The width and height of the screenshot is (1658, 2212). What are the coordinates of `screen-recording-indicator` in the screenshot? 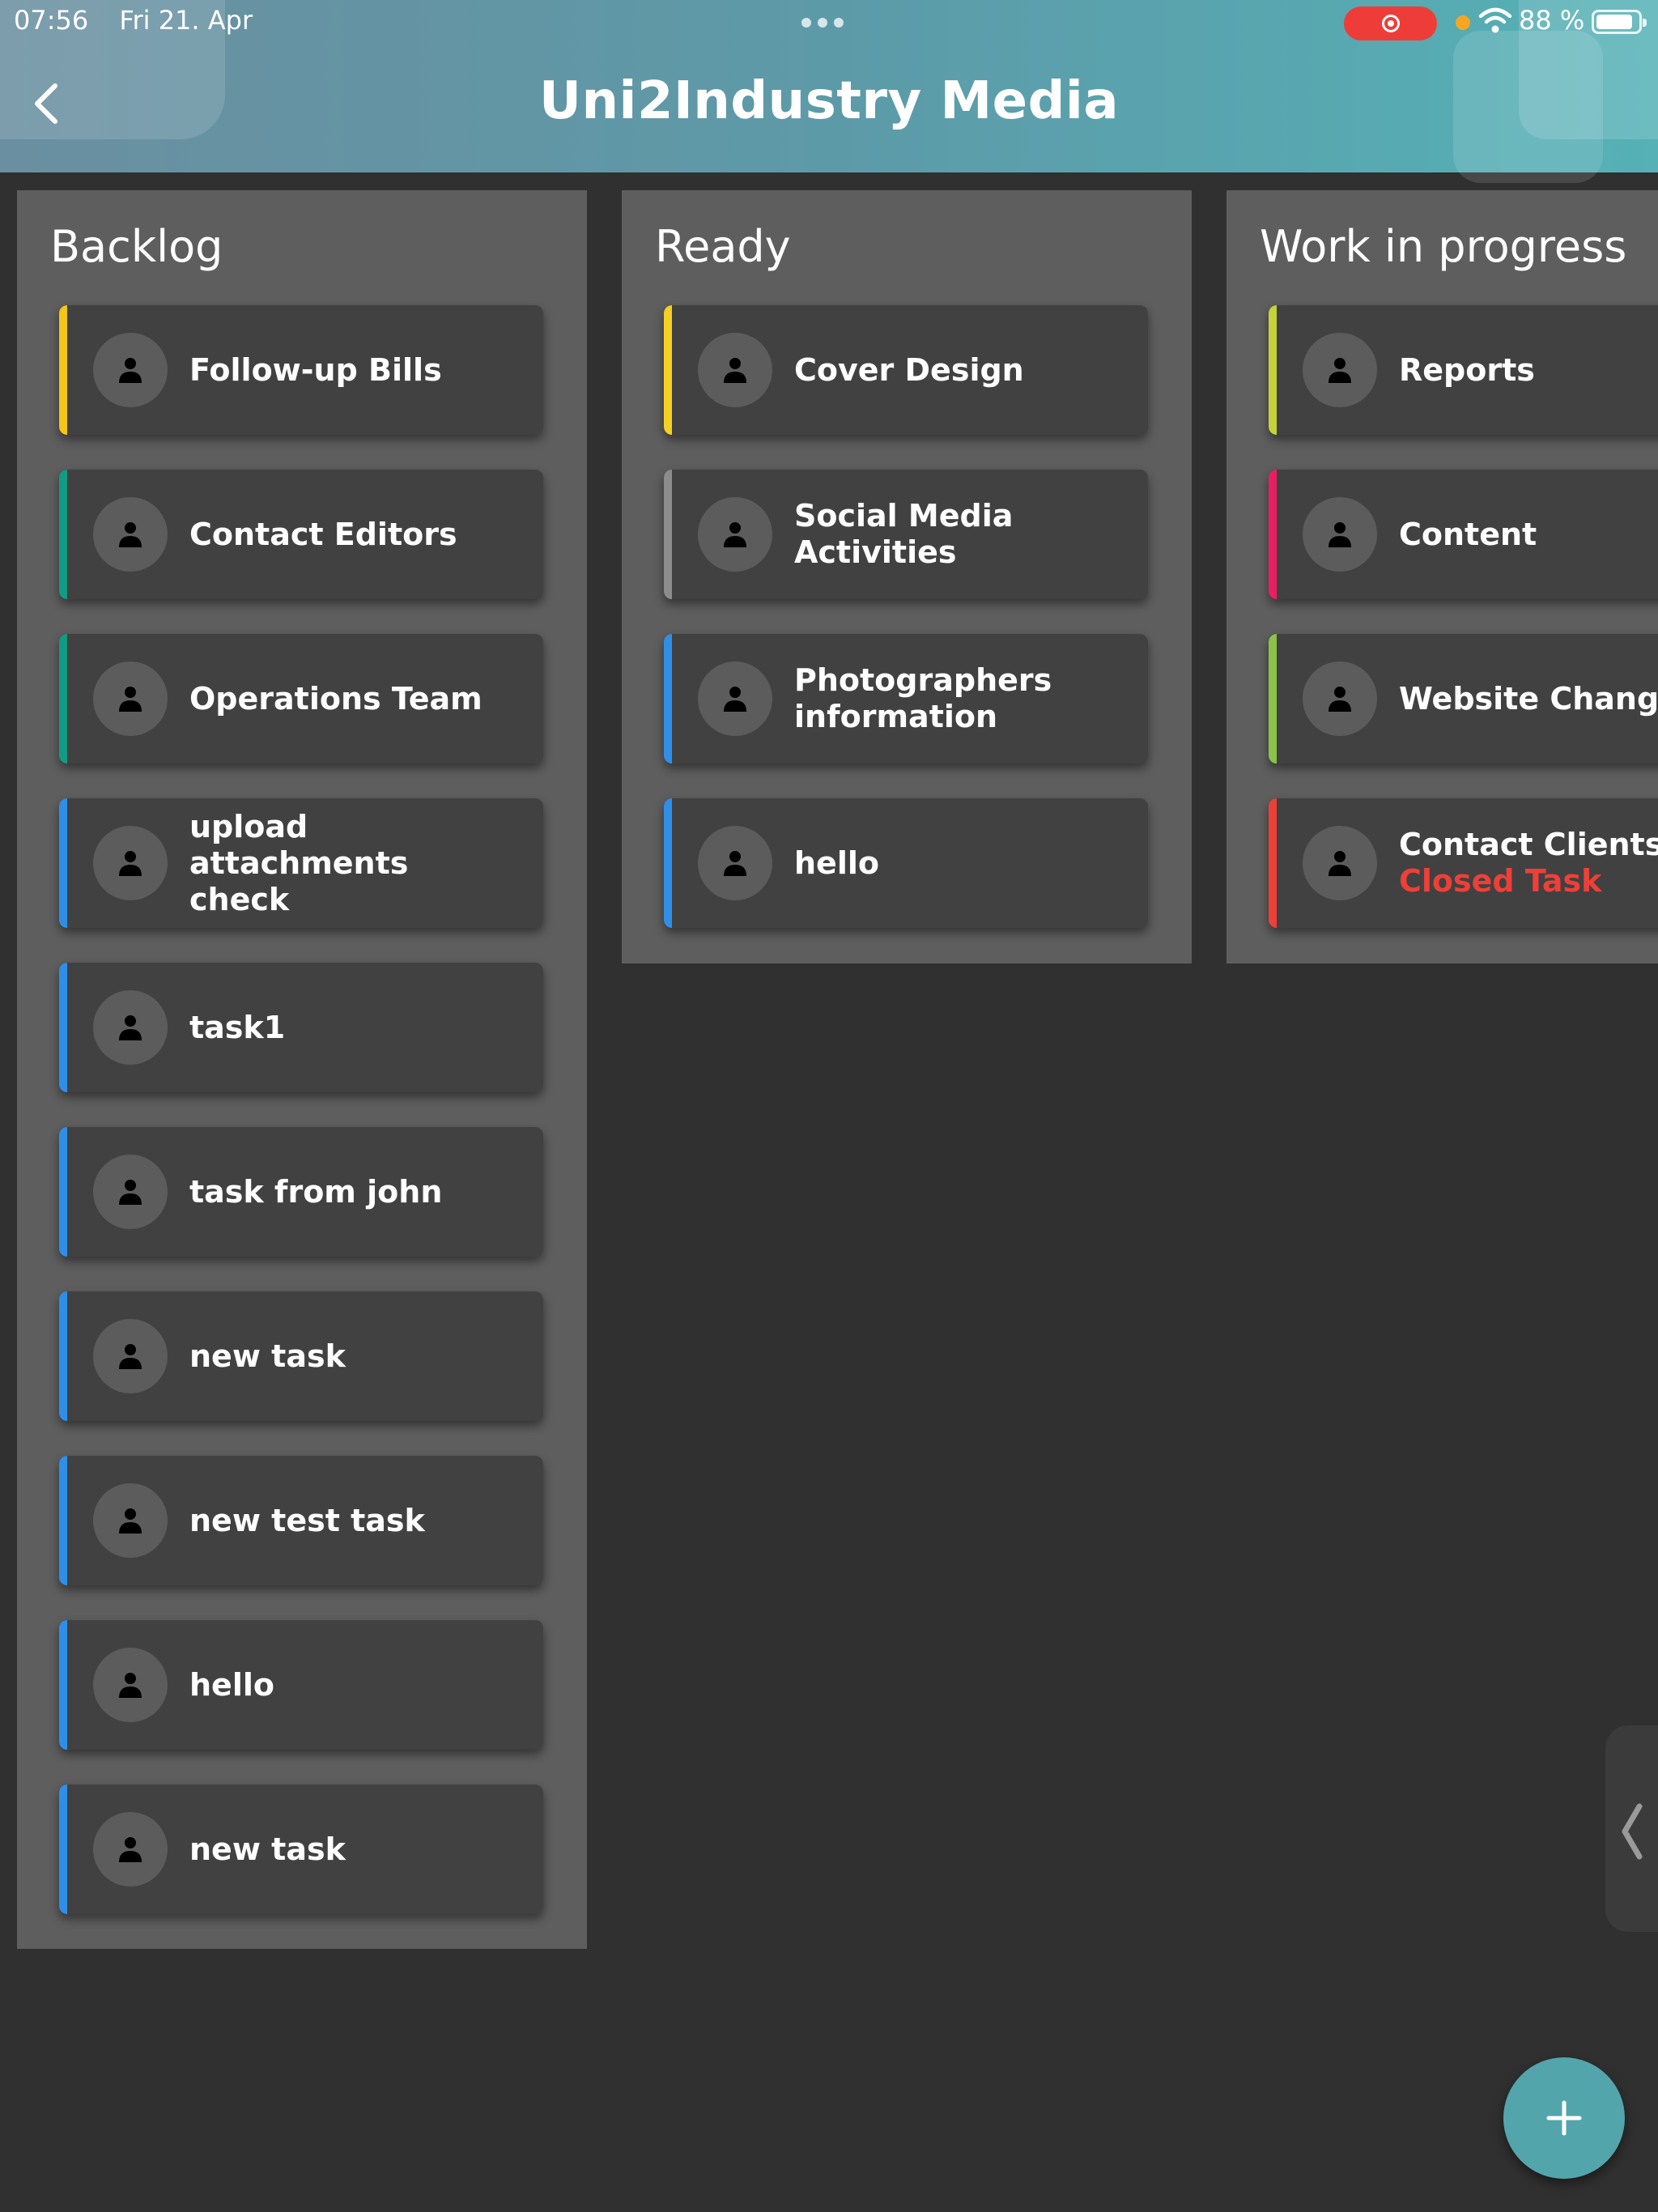 It's located at (1390, 23).